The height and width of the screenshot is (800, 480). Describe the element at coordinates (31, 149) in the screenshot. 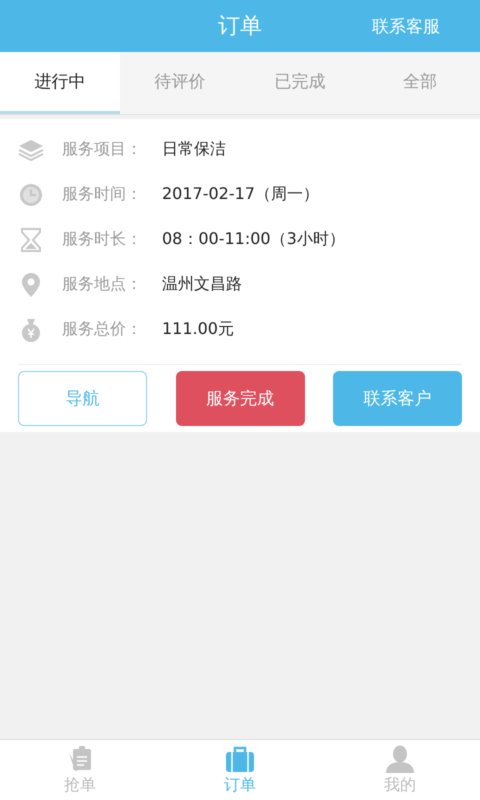

I see `layers-icon` at that location.